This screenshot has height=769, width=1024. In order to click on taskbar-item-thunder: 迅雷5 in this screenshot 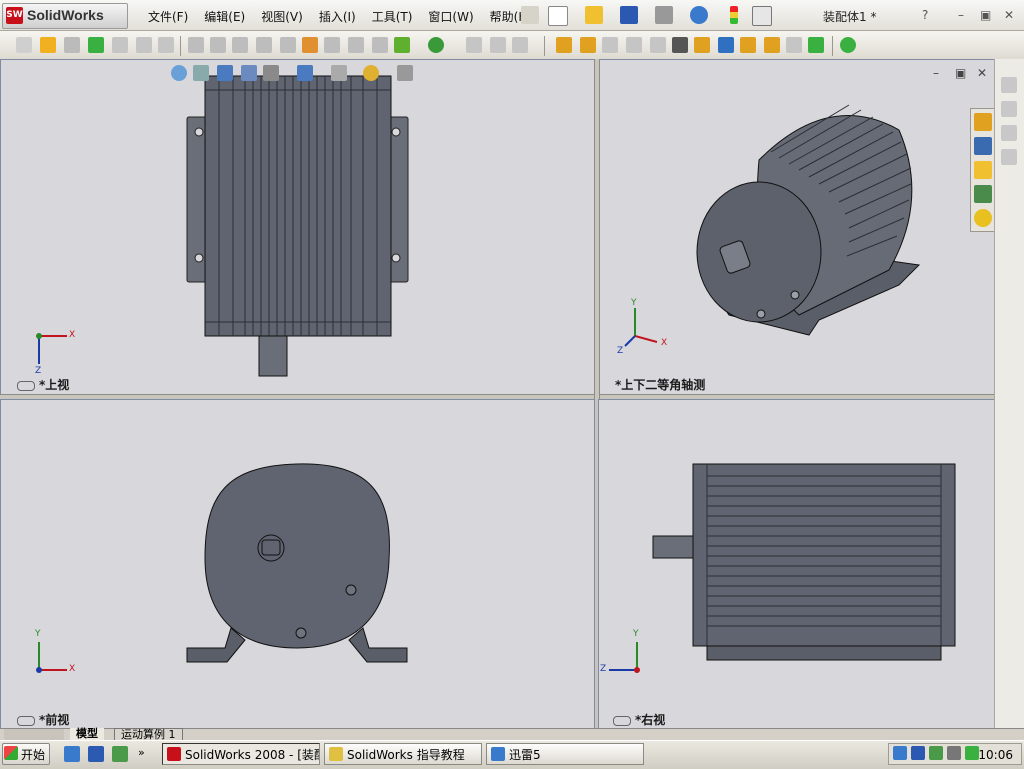, I will do `click(565, 754)`.